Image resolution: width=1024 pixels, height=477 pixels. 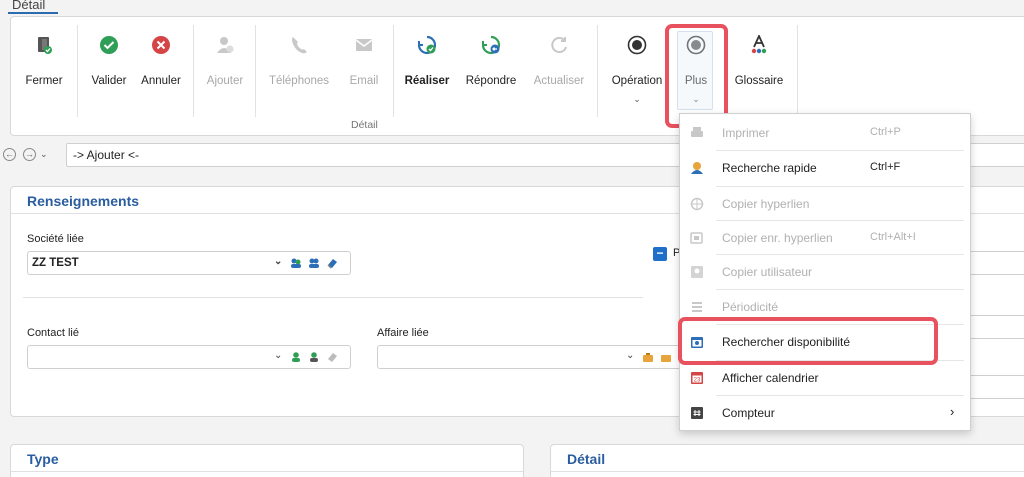 What do you see at coordinates (767, 272) in the screenshot?
I see `menu-item-label: Copier utilisateur` at bounding box center [767, 272].